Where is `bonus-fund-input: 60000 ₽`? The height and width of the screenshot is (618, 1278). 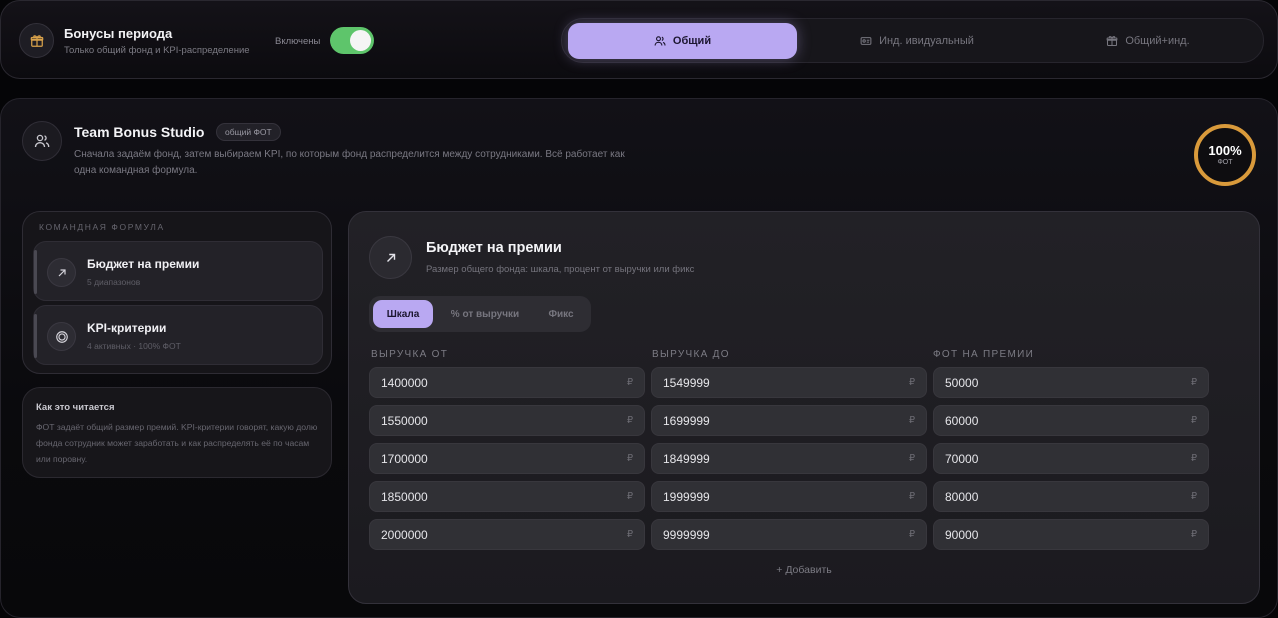
bonus-fund-input: 60000 ₽ is located at coordinates (1071, 420).